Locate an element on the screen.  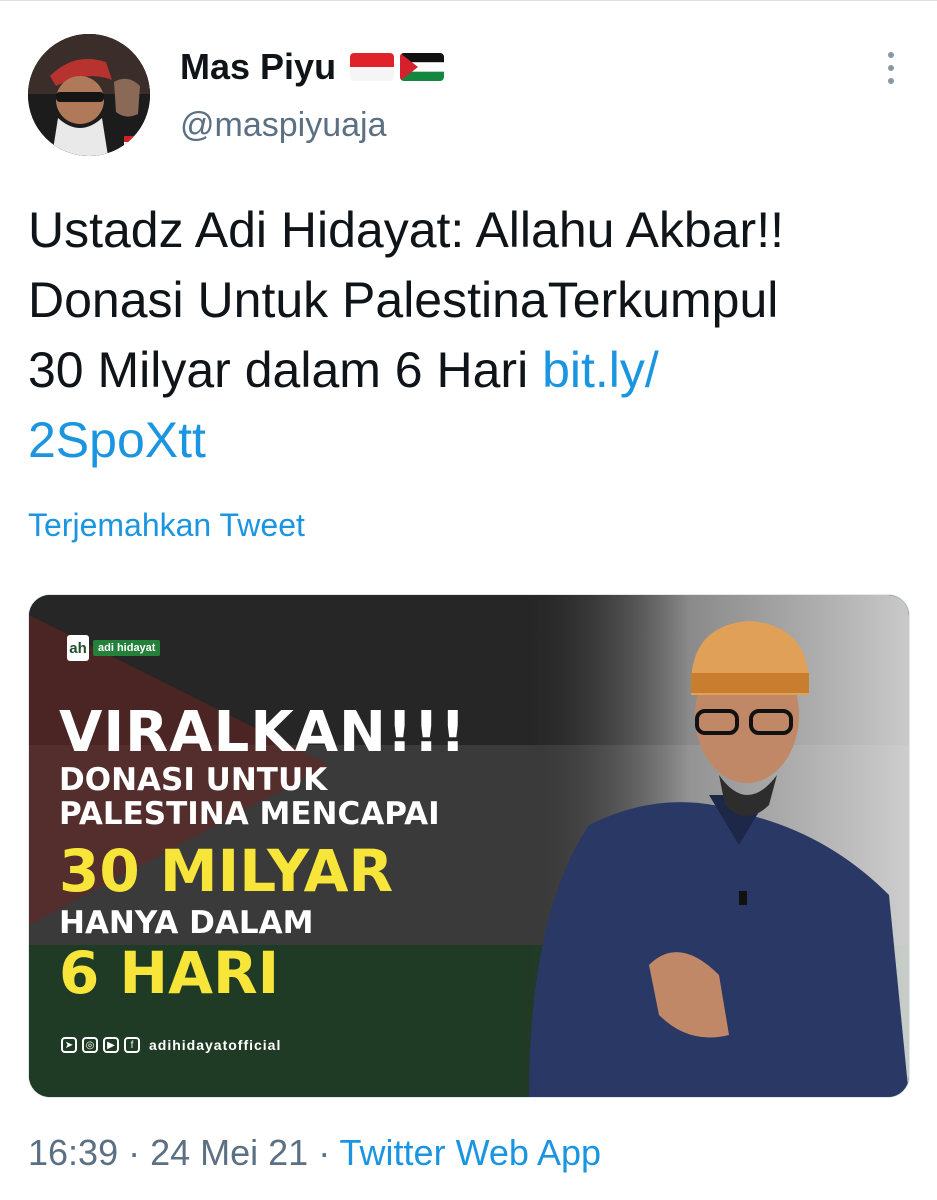
top-divider is located at coordinates (468, 0).